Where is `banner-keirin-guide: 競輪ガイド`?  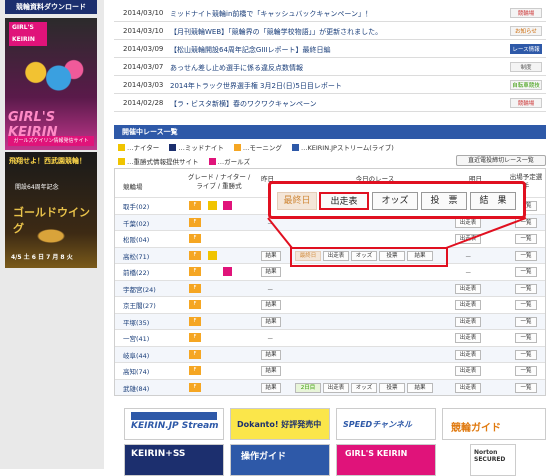
banner-keirin-guide: 競輪ガイド is located at coordinates (494, 424).